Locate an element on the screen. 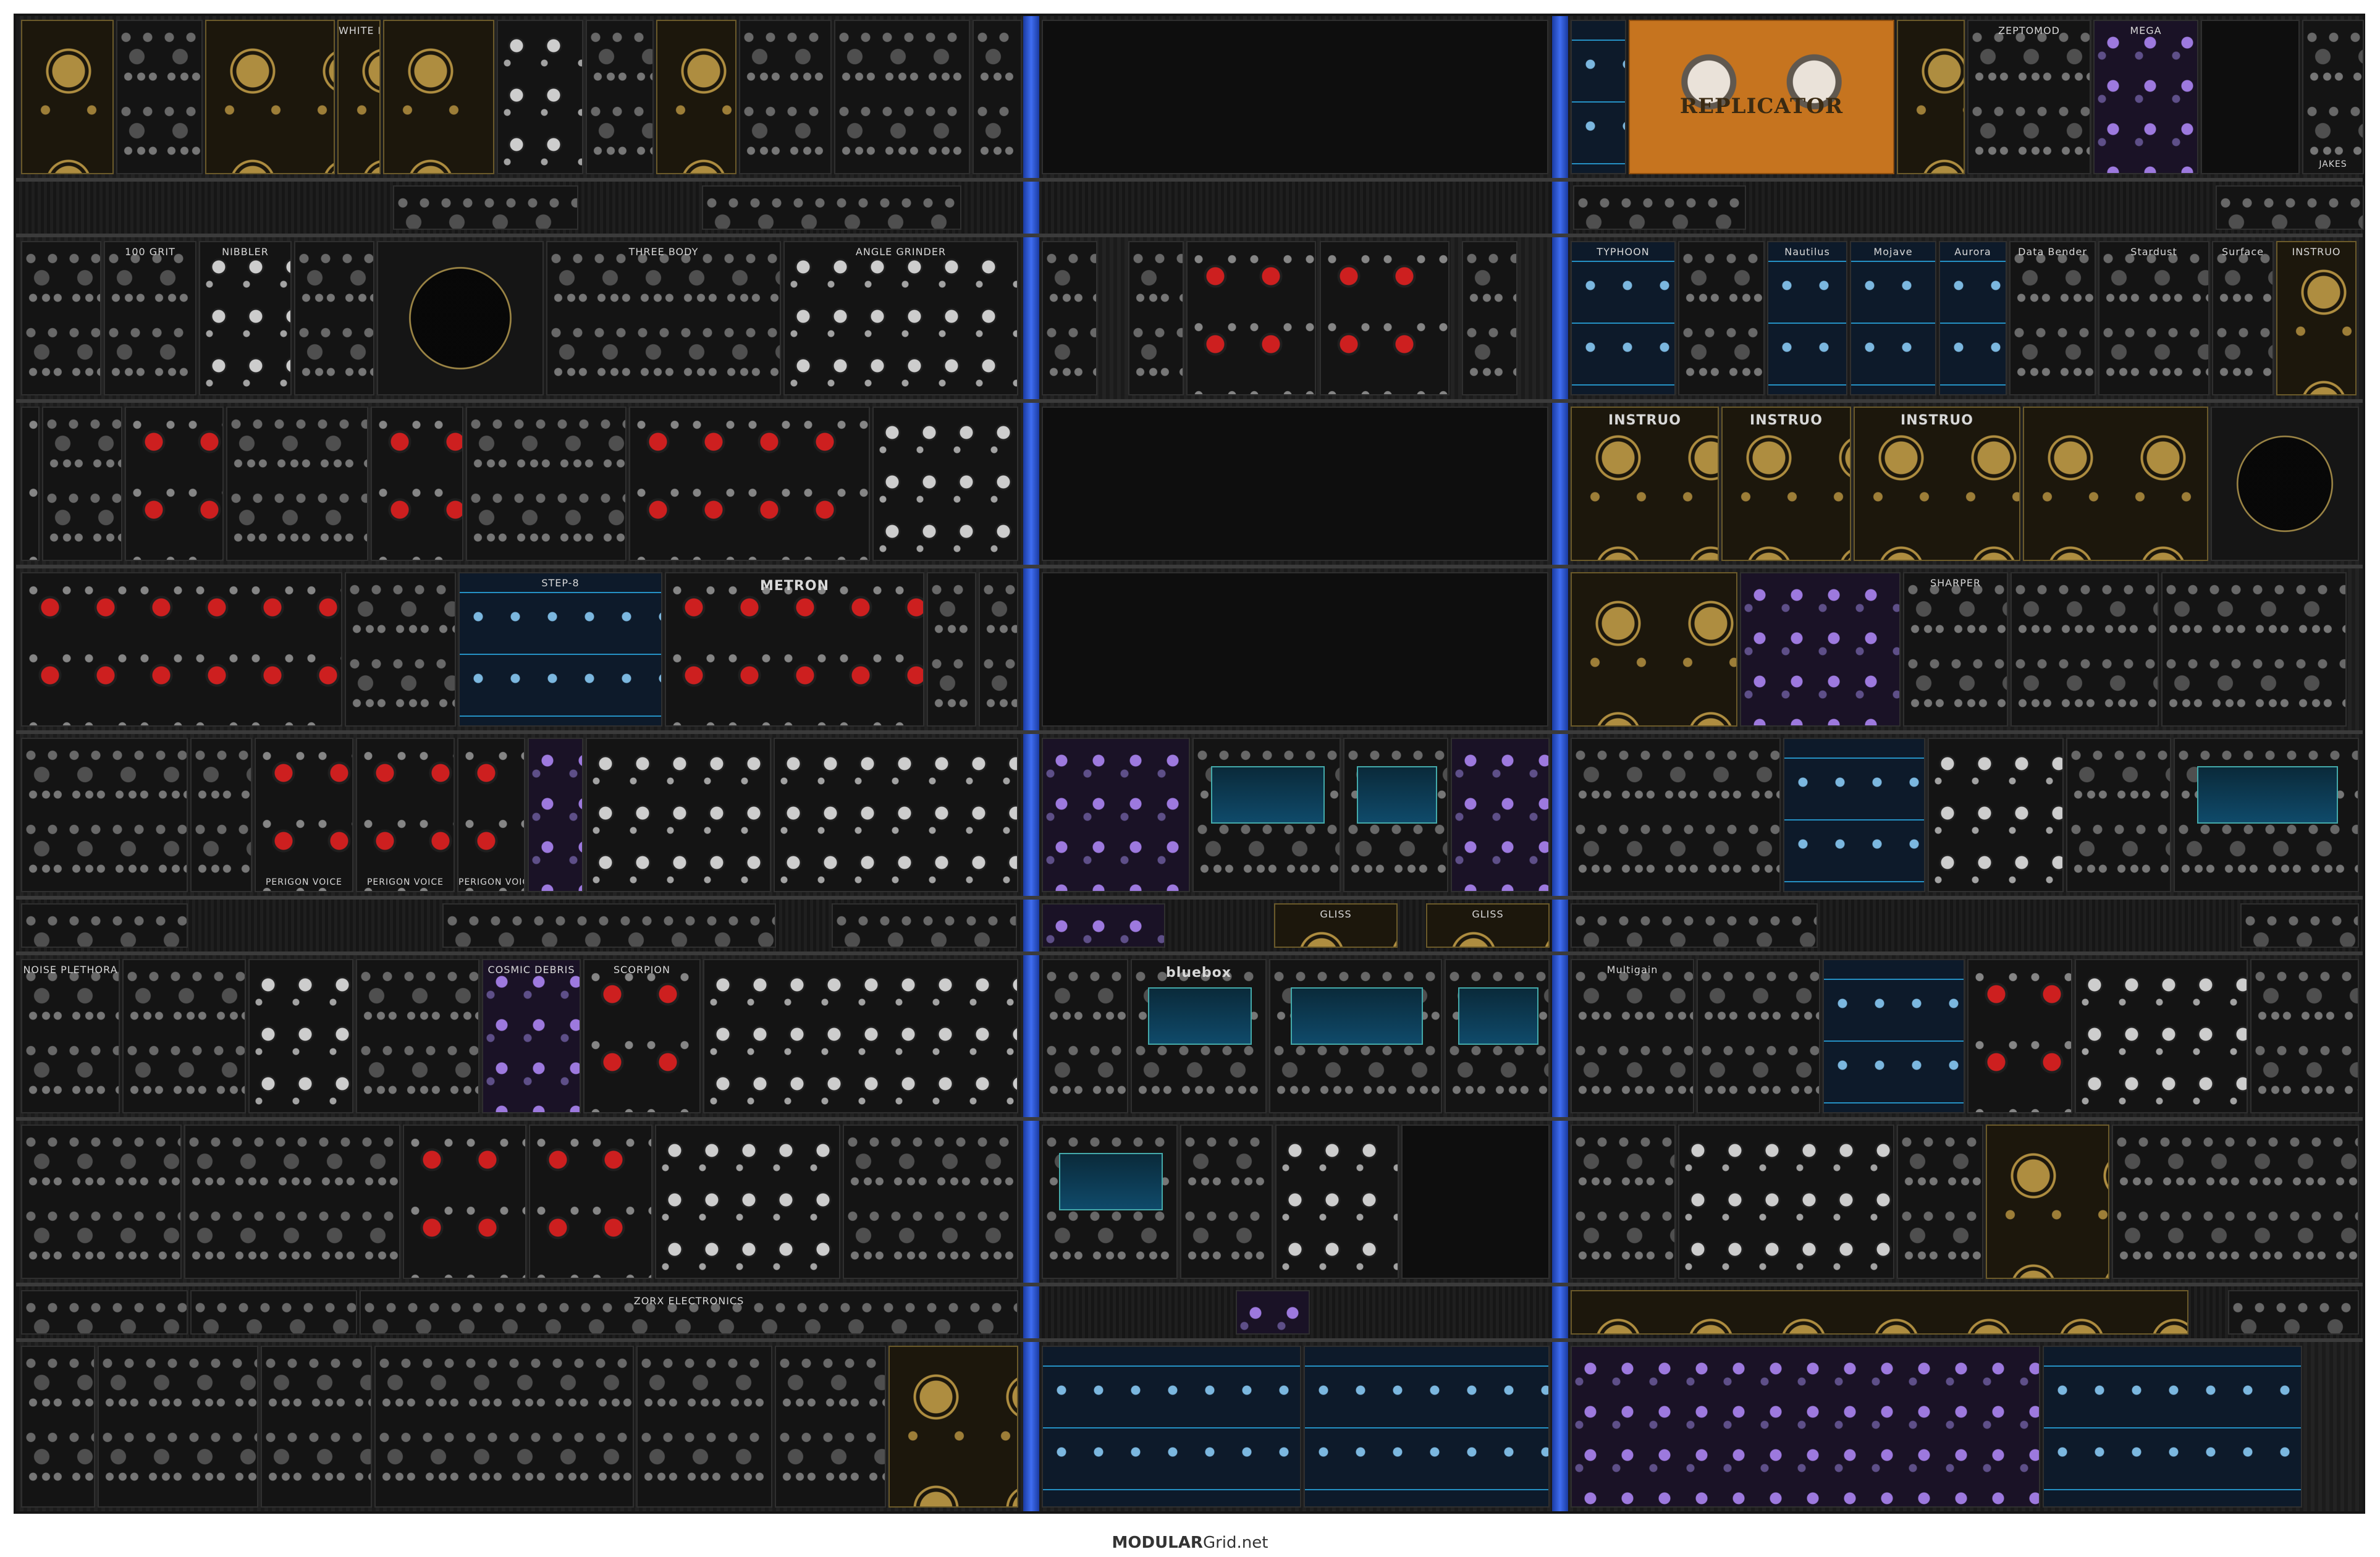  module: PERIGON VOICE is located at coordinates (491, 815).